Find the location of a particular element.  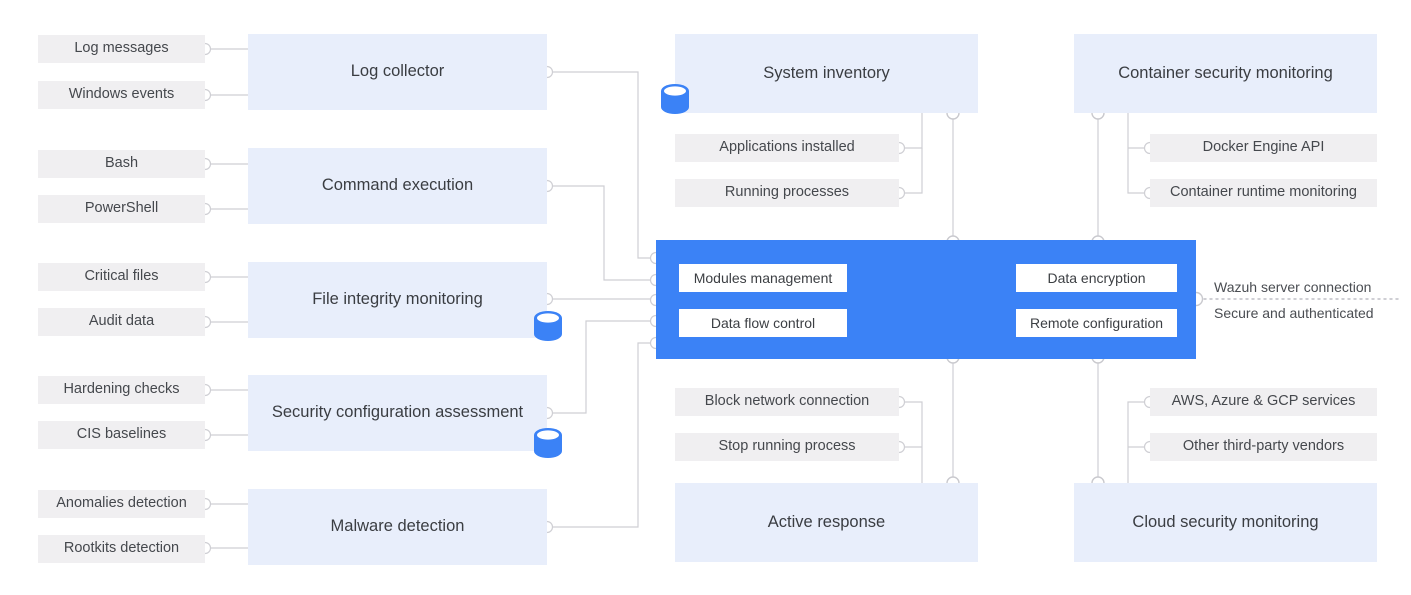

module-cloud-security-monitoring: Cloud security monitoring is located at coordinates (1225, 522).